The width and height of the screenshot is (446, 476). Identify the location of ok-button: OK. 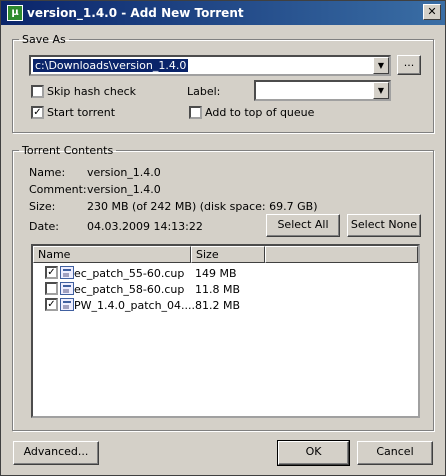
(313, 453).